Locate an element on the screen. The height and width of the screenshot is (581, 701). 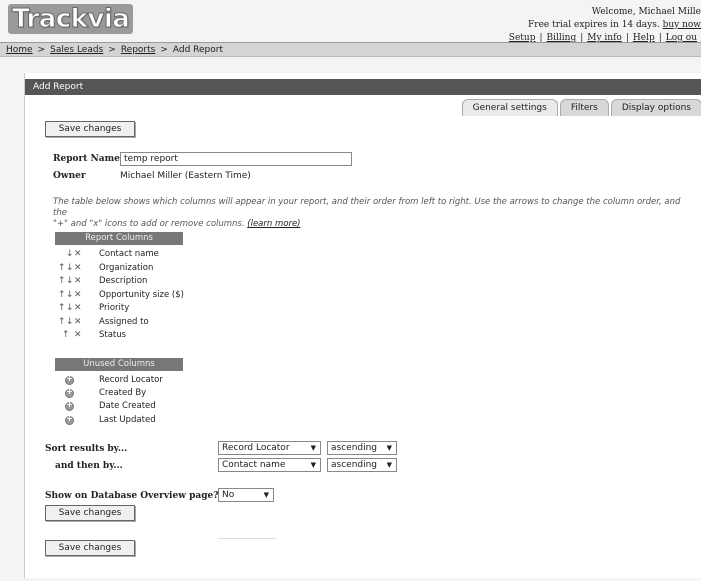
panel-title: Add Report is located at coordinates (363, 87).